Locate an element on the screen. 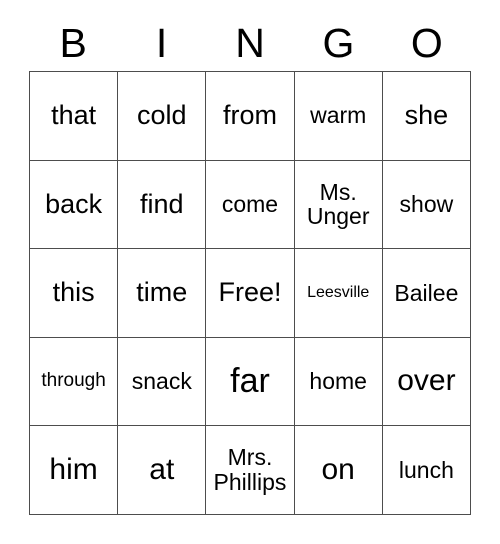 This screenshot has width=500, height=544. bingo-cell-label: on is located at coordinates (338, 469).